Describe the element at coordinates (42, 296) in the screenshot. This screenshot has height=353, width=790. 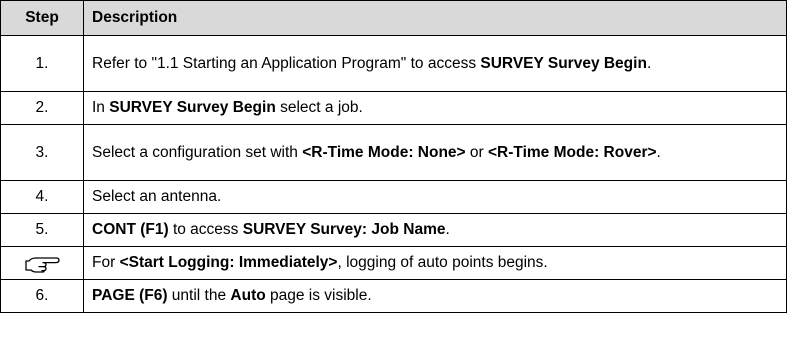
I see `step-number: 6.` at that location.